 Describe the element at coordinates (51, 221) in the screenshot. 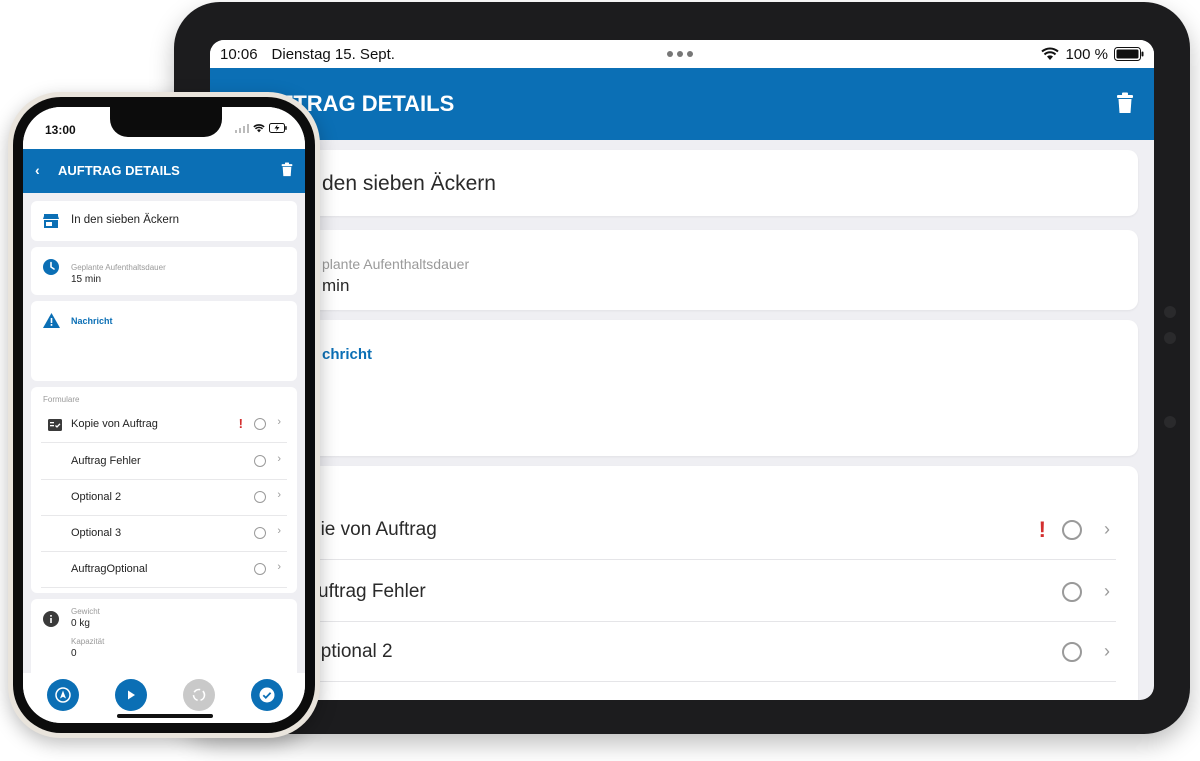

I see `store-icon` at that location.